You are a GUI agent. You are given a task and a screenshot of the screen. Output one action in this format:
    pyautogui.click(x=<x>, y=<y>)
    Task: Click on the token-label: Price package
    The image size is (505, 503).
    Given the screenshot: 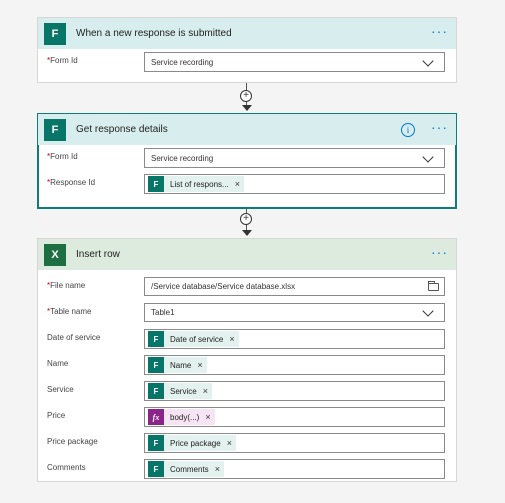 What is the action you would take?
    pyautogui.click(x=195, y=443)
    